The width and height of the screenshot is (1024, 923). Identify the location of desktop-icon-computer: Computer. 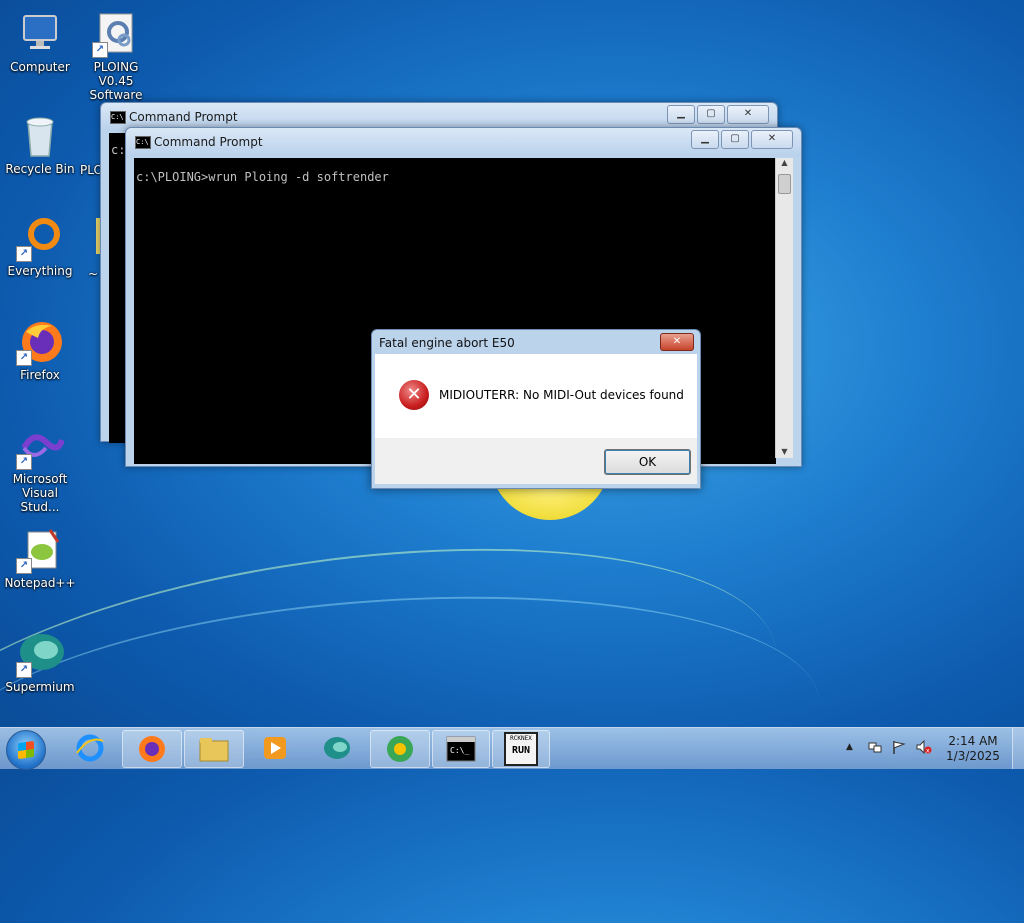
(40, 42).